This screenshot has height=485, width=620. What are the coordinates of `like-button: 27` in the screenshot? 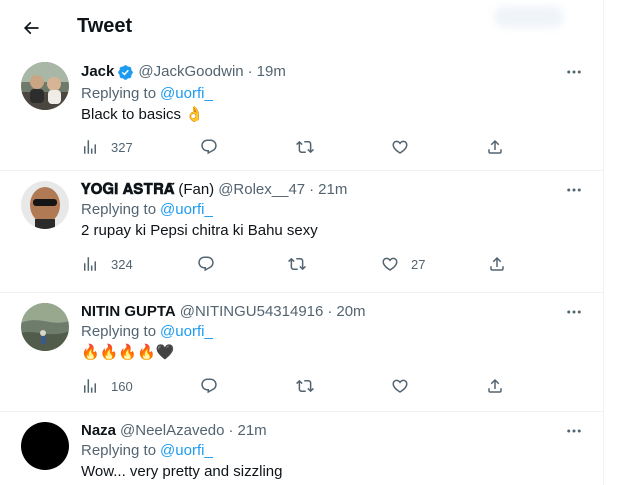 It's located at (403, 264).